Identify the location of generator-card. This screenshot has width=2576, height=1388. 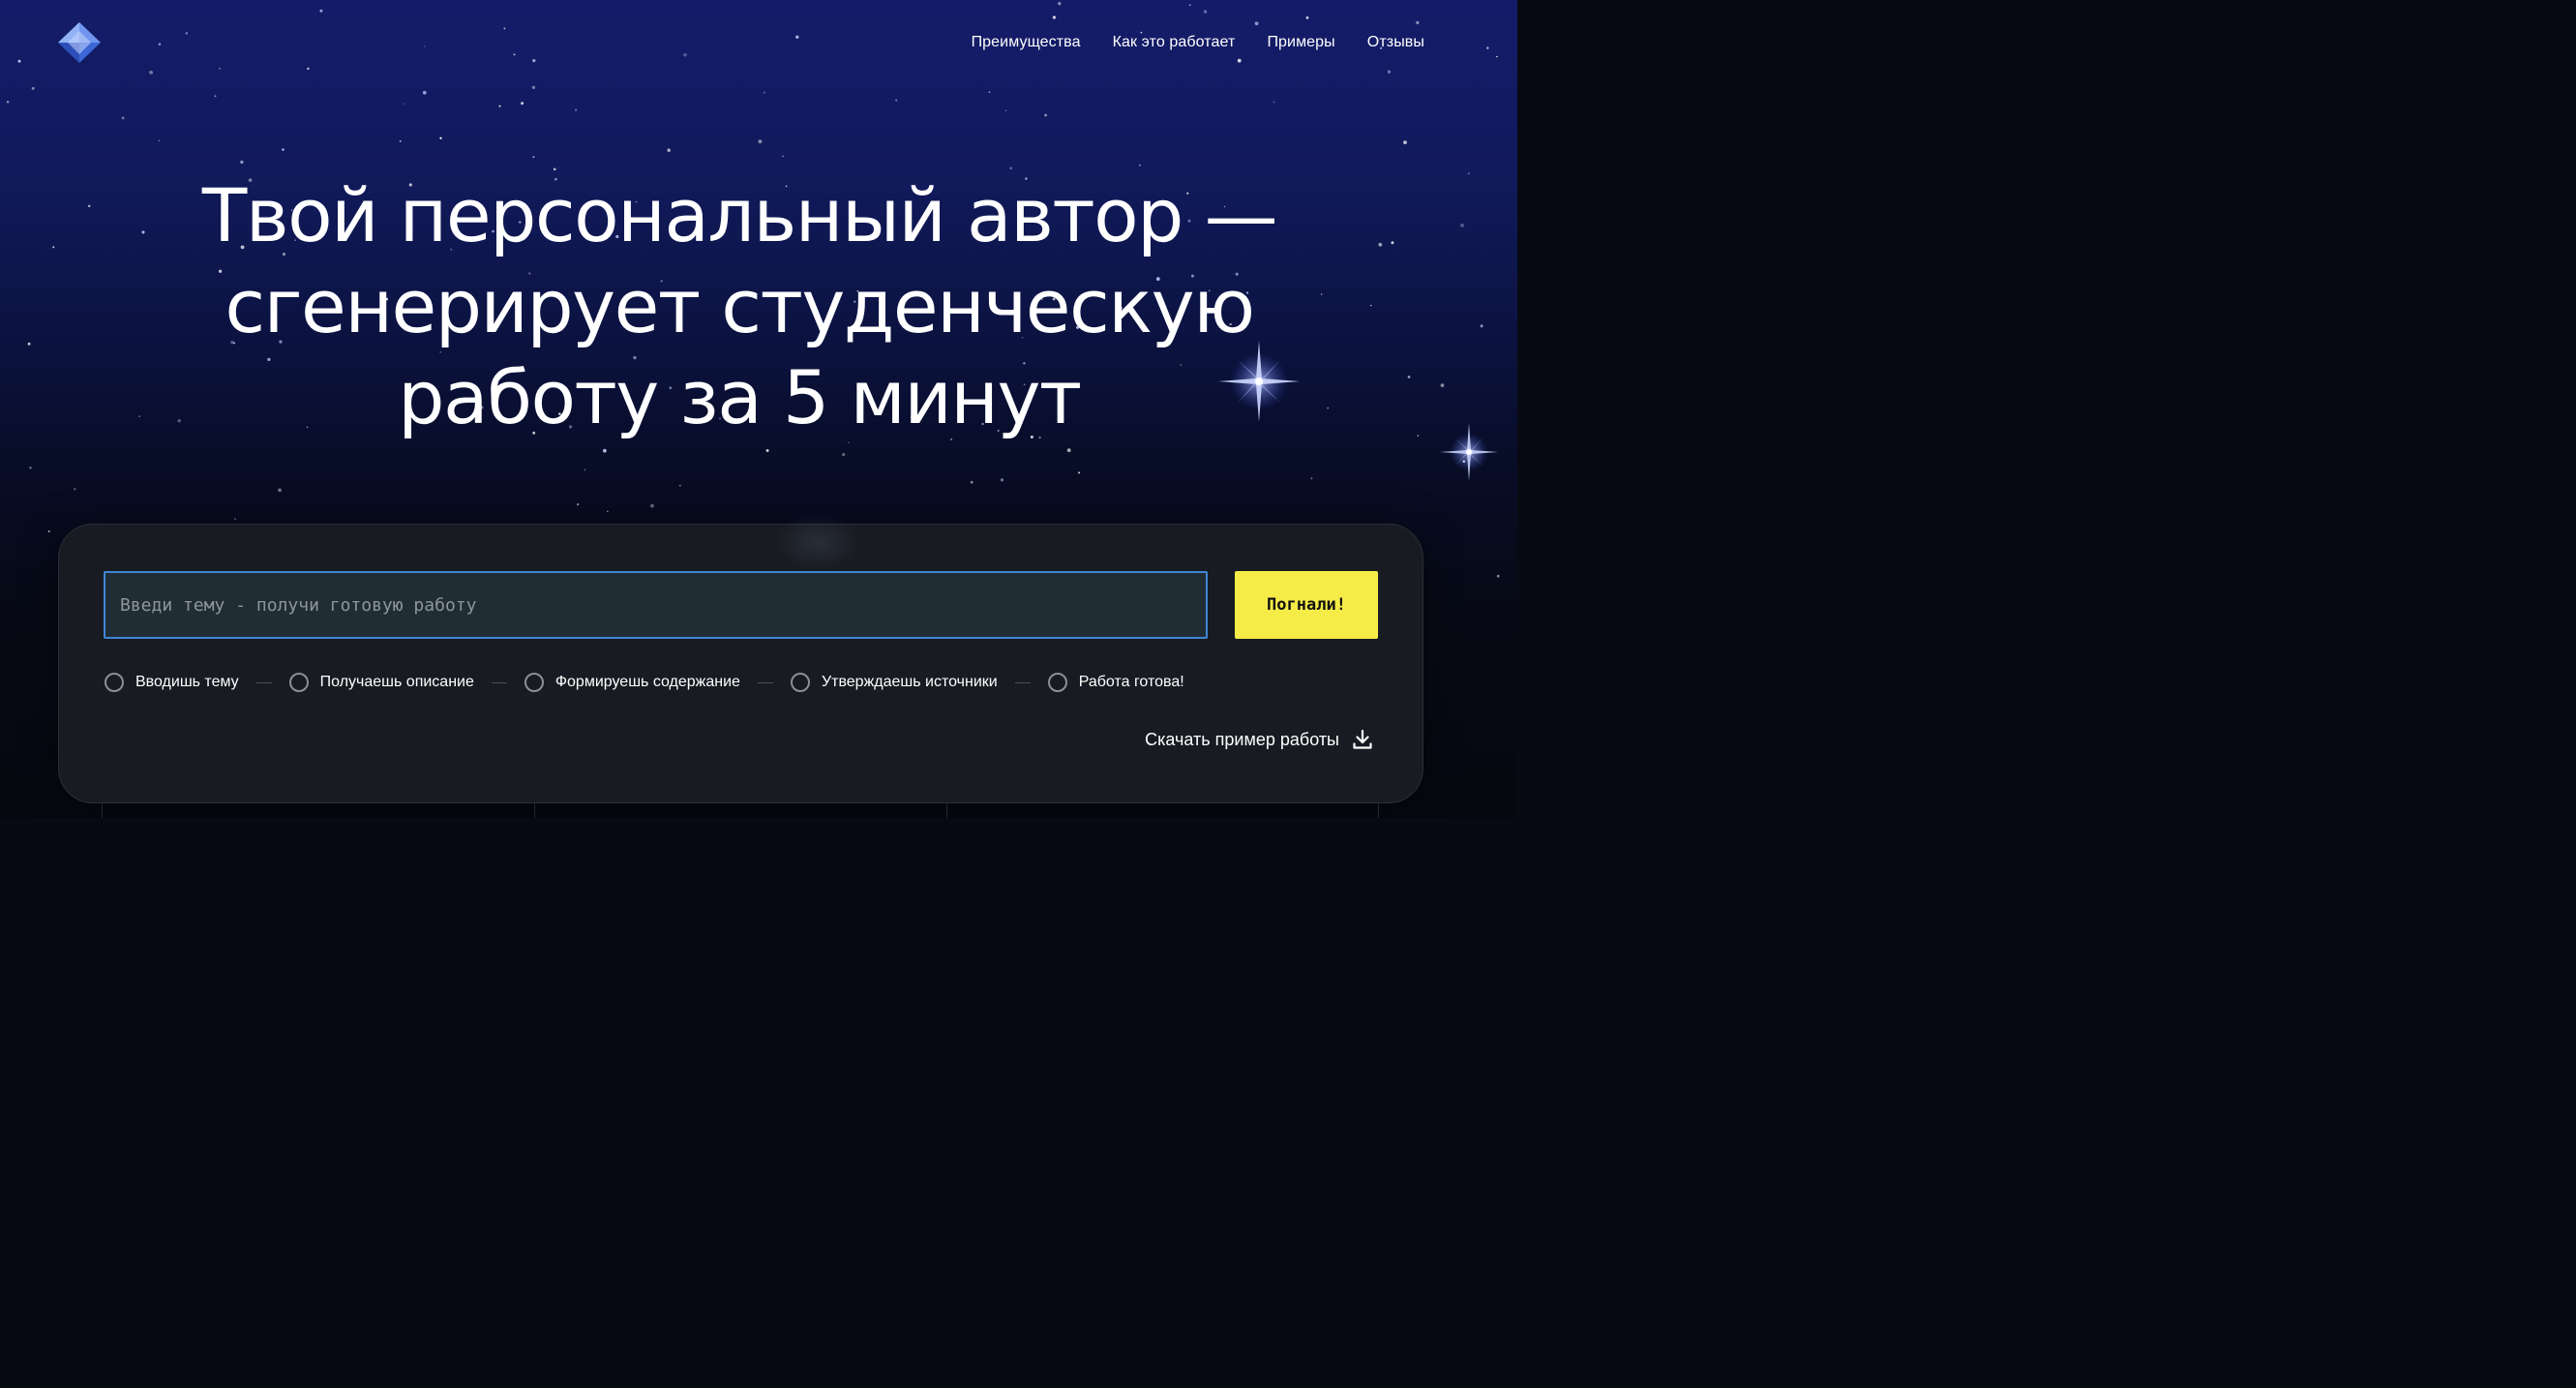
(740, 663).